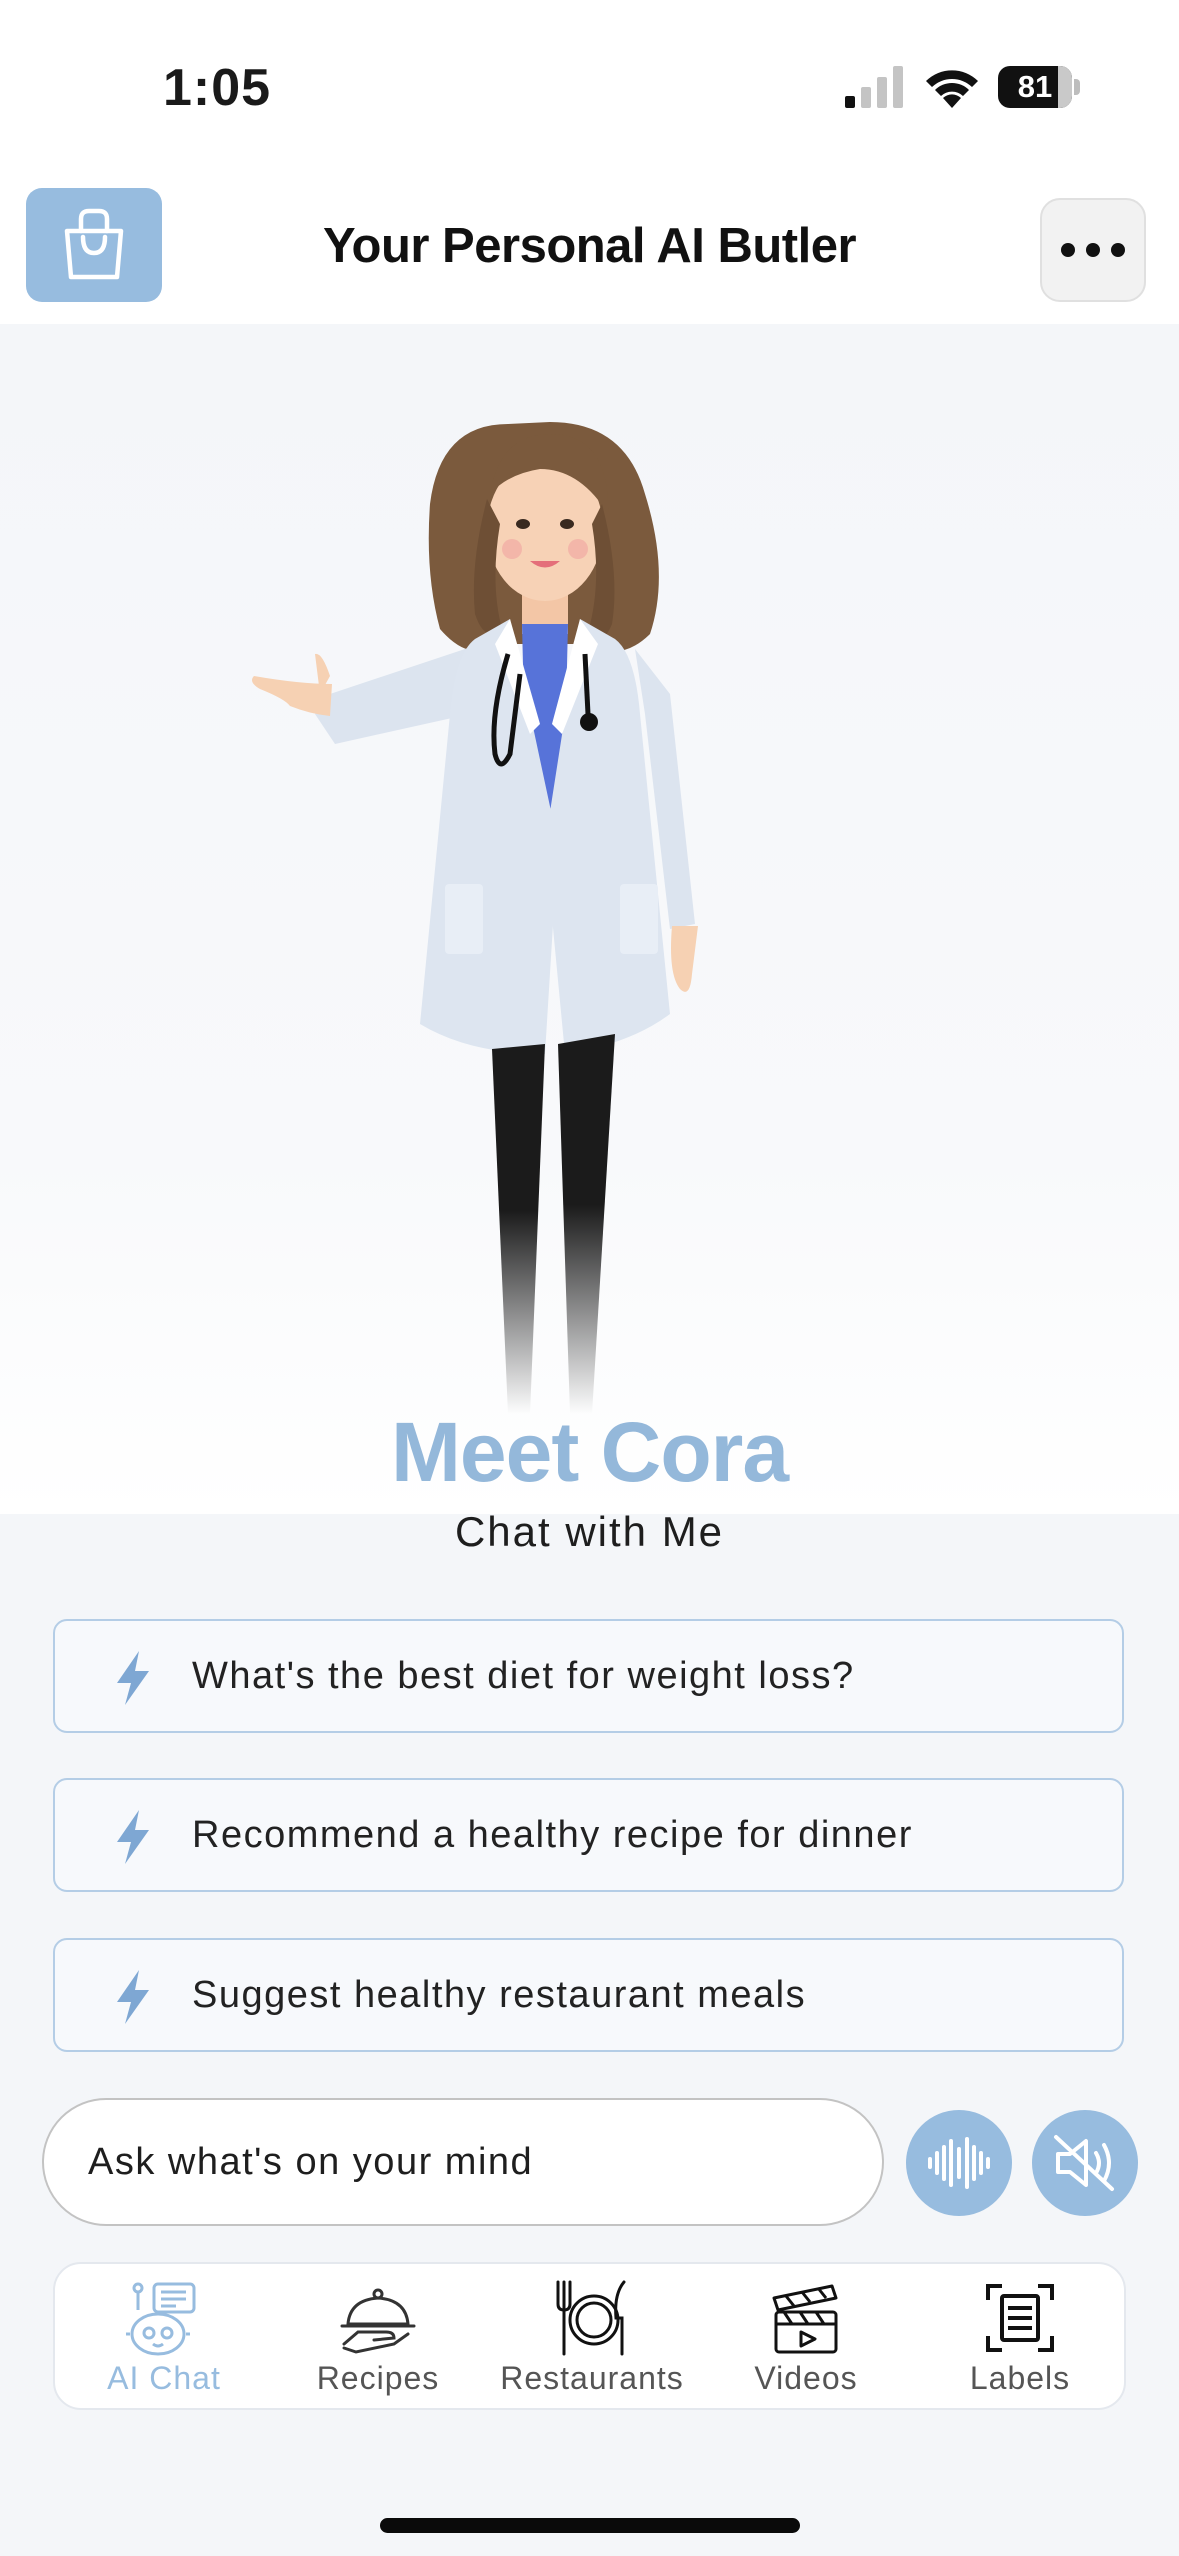 This screenshot has width=1179, height=2556. What do you see at coordinates (589, 1452) in the screenshot?
I see `assistant-name-title: Meet Cora` at bounding box center [589, 1452].